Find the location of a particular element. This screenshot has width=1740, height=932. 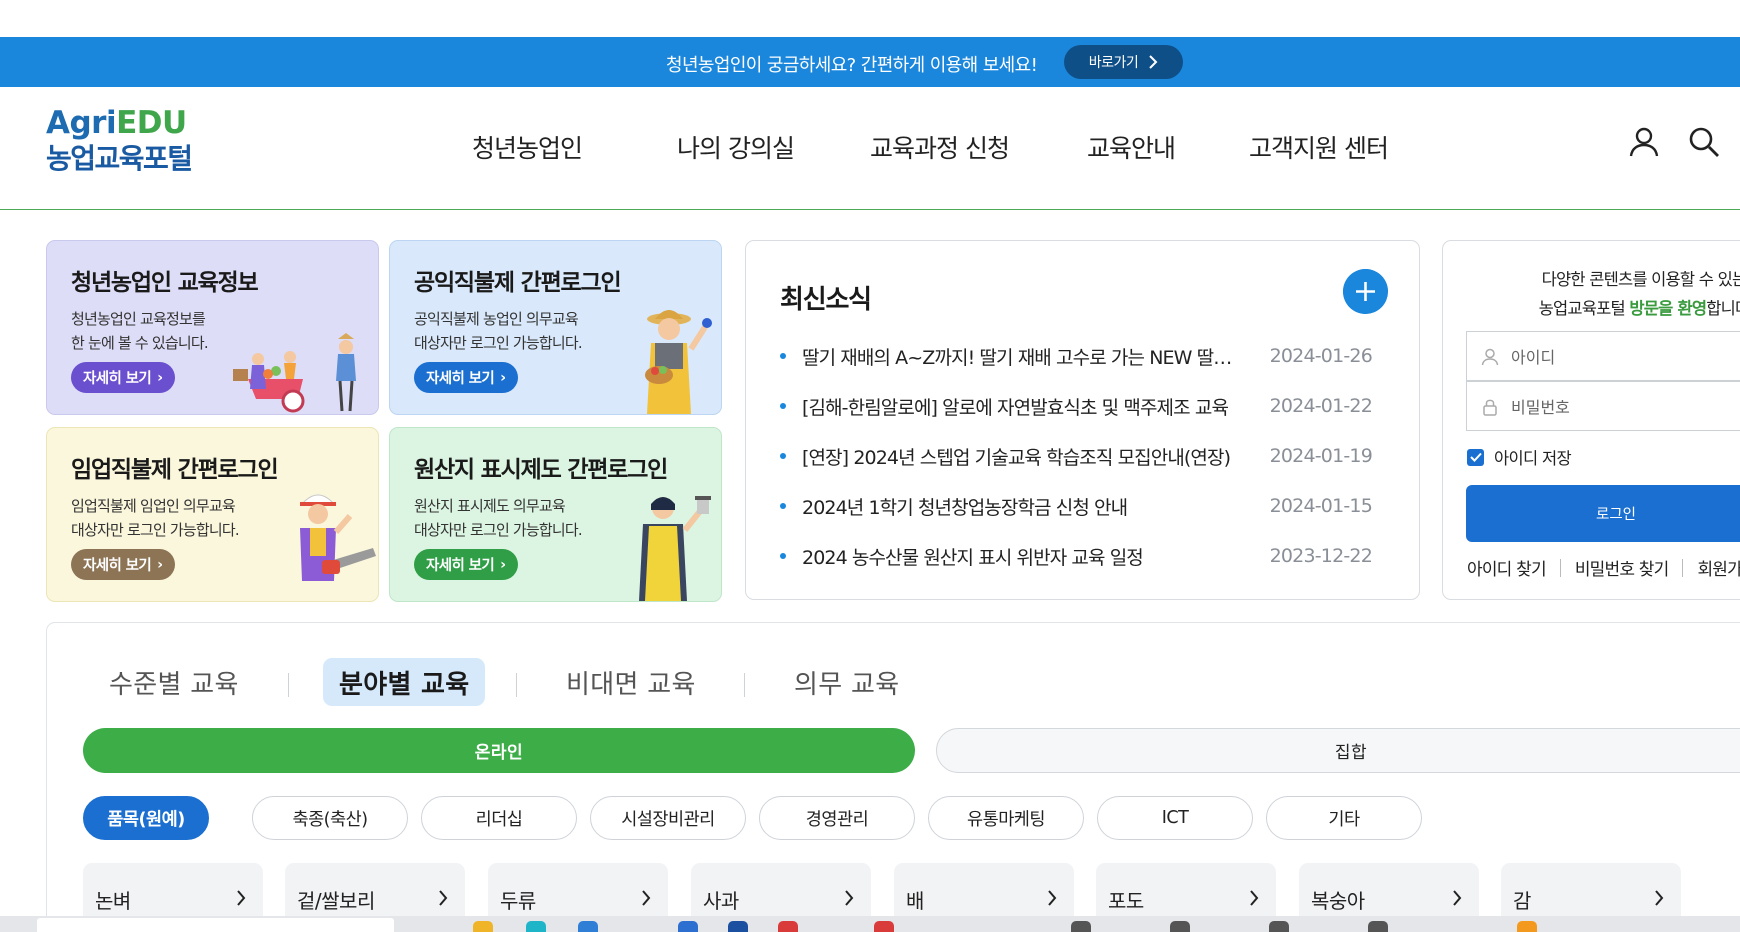

save-id-label: 아이디 저장 is located at coordinates (1533, 458).